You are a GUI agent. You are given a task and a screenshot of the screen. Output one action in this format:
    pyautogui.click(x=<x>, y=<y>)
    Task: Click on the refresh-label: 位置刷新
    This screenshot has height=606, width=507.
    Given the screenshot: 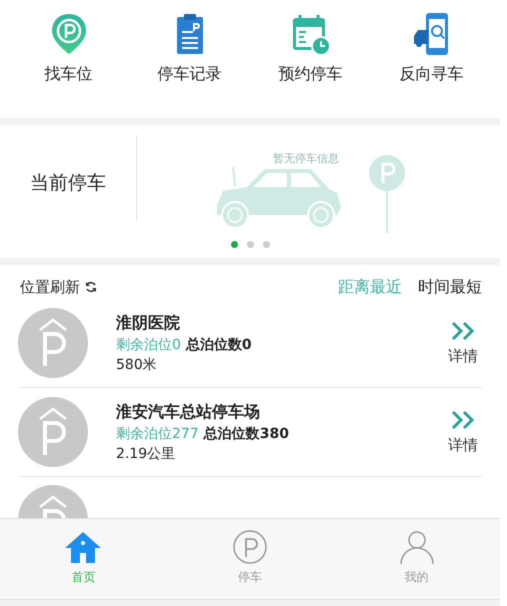 What is the action you would take?
    pyautogui.click(x=50, y=287)
    